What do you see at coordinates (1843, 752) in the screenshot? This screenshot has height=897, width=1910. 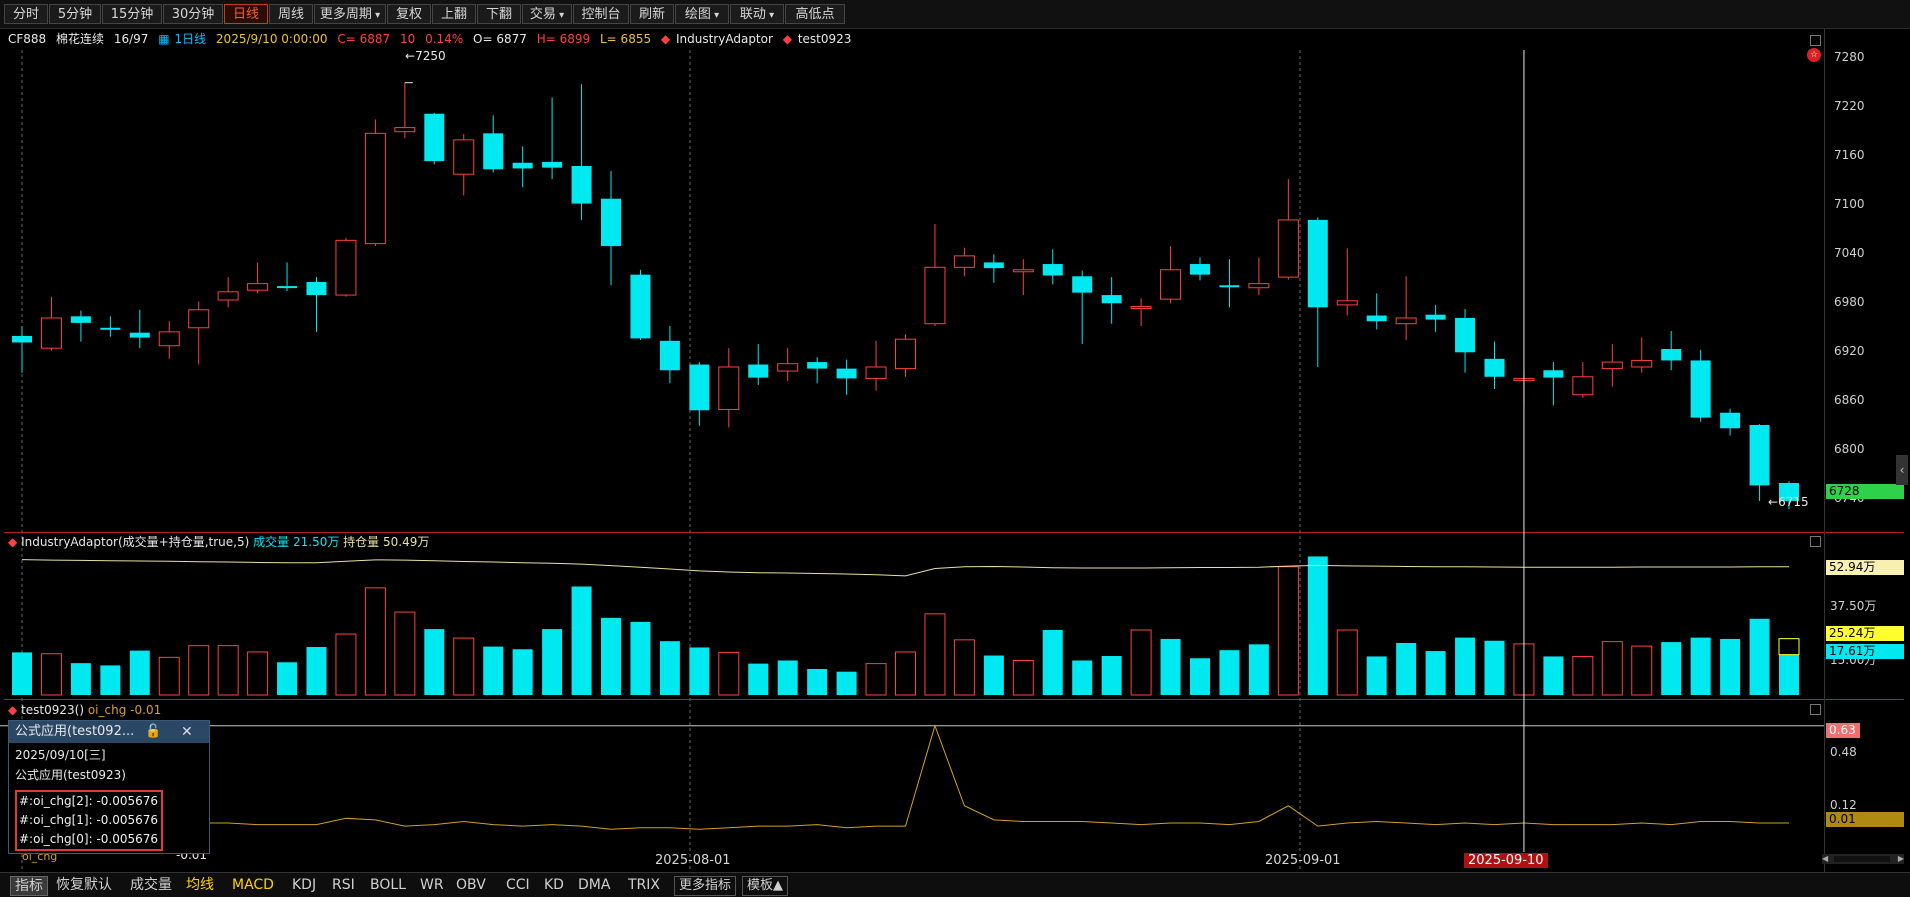 I see `indicator-axis-tick: 0.48` at bounding box center [1843, 752].